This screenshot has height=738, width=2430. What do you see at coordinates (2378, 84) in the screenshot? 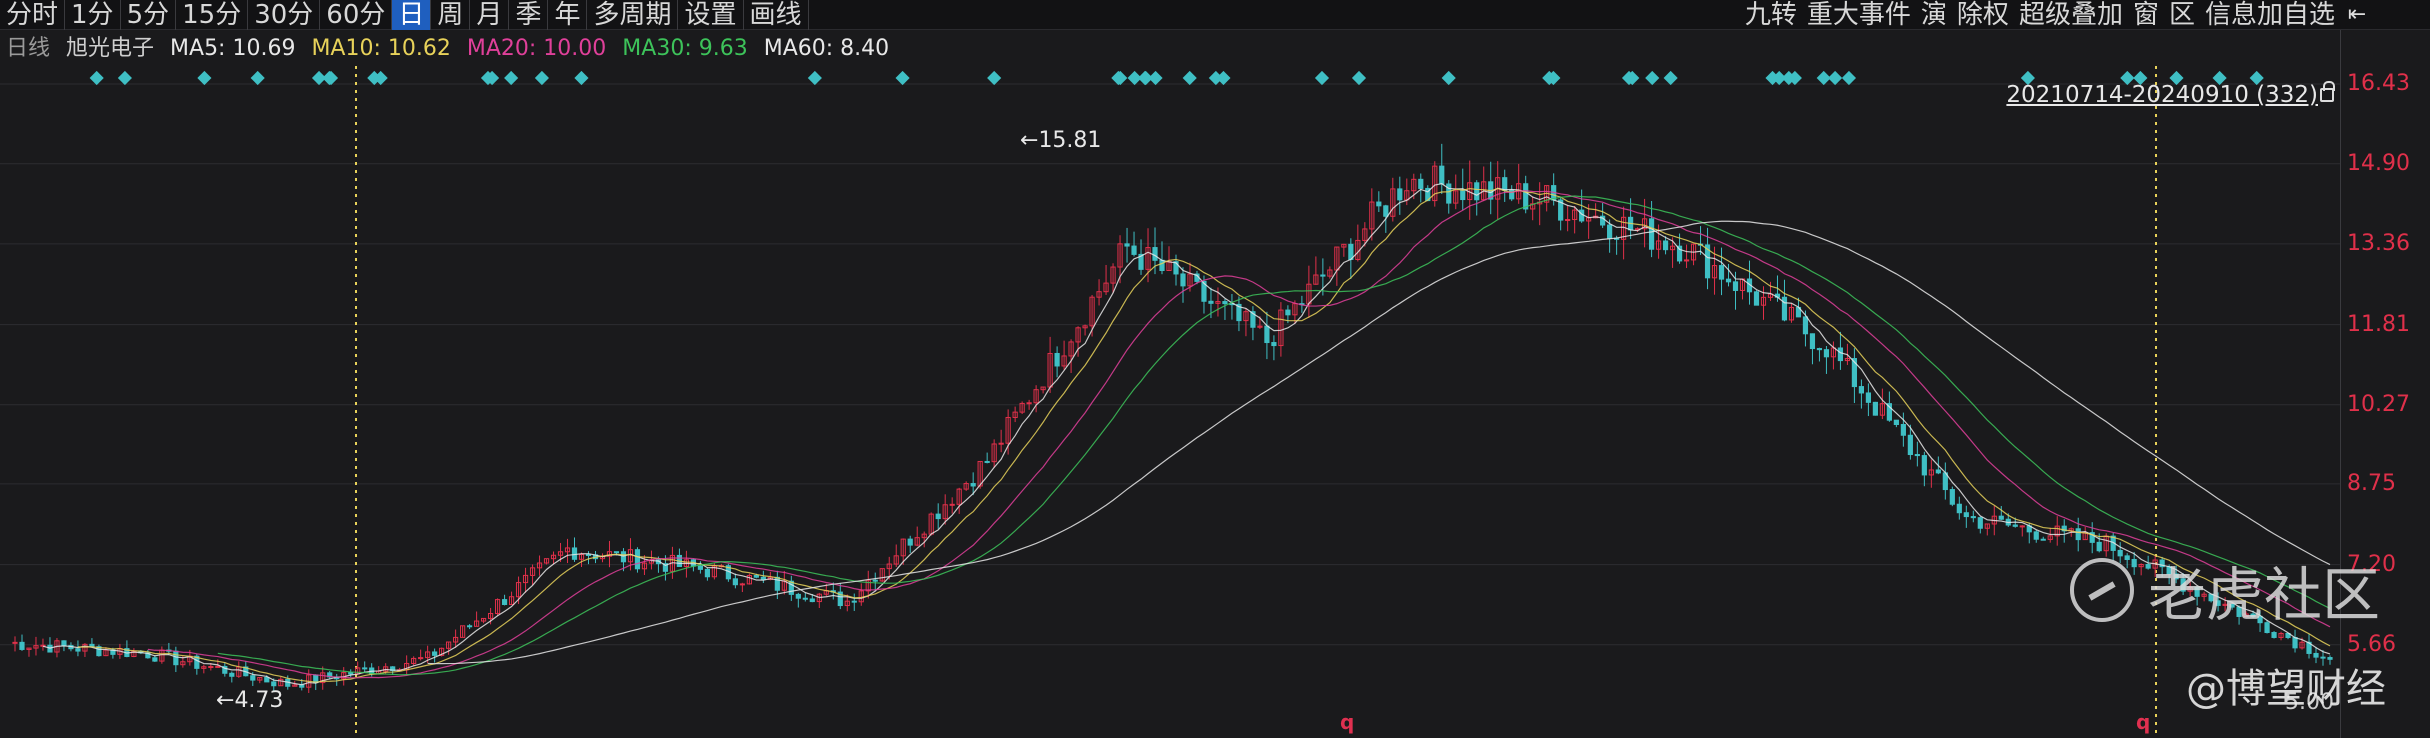
I see `y-tick-label: 16.43` at bounding box center [2378, 84].